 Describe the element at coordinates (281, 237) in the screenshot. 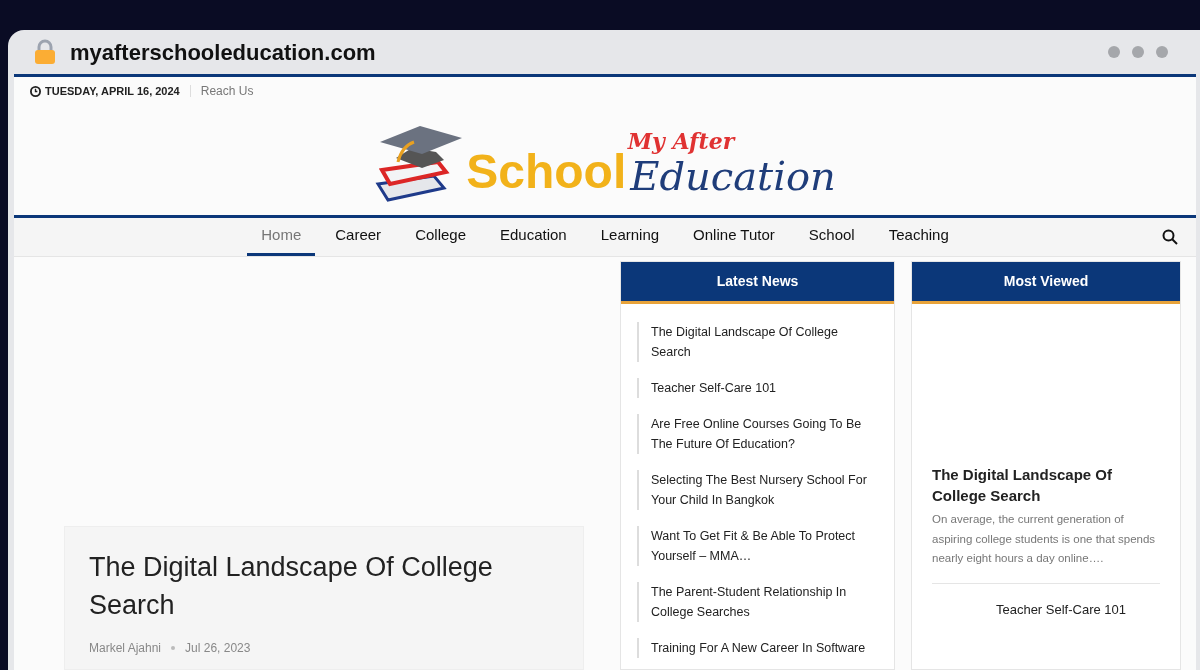

I see `nav-tab: Home` at that location.